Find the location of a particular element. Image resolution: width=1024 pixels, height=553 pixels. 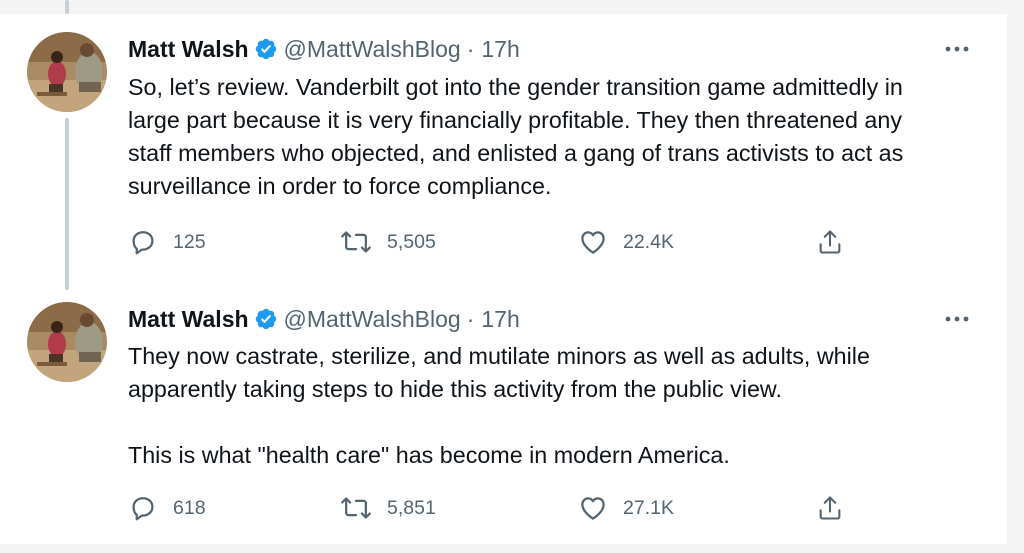

retweet-button: 5,851 is located at coordinates (388, 508).